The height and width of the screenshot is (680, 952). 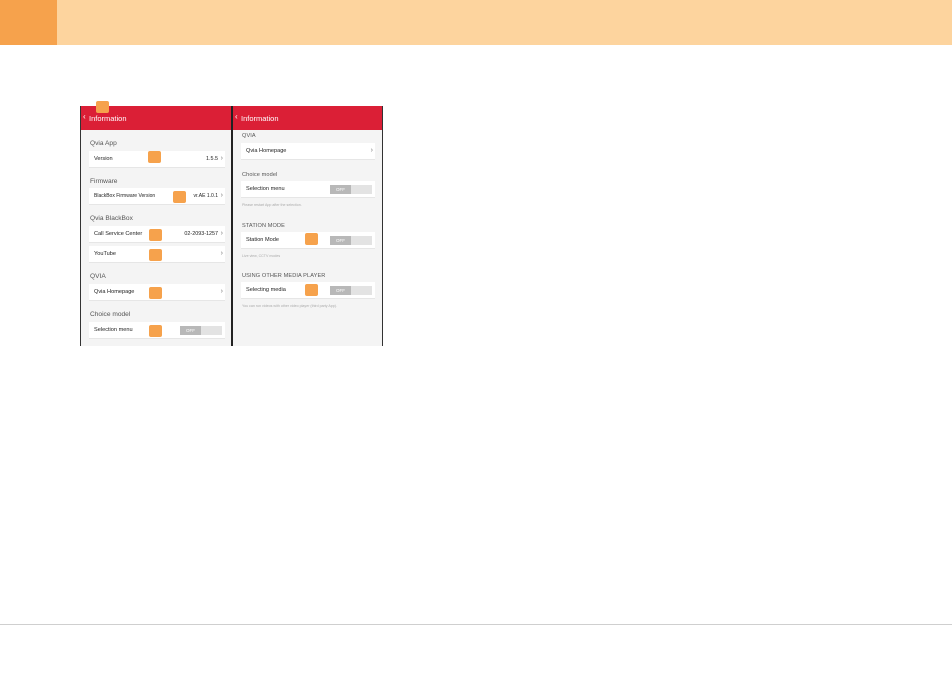 I want to click on firmware-label: BlackBox Firmware Version, so click(x=125, y=196).